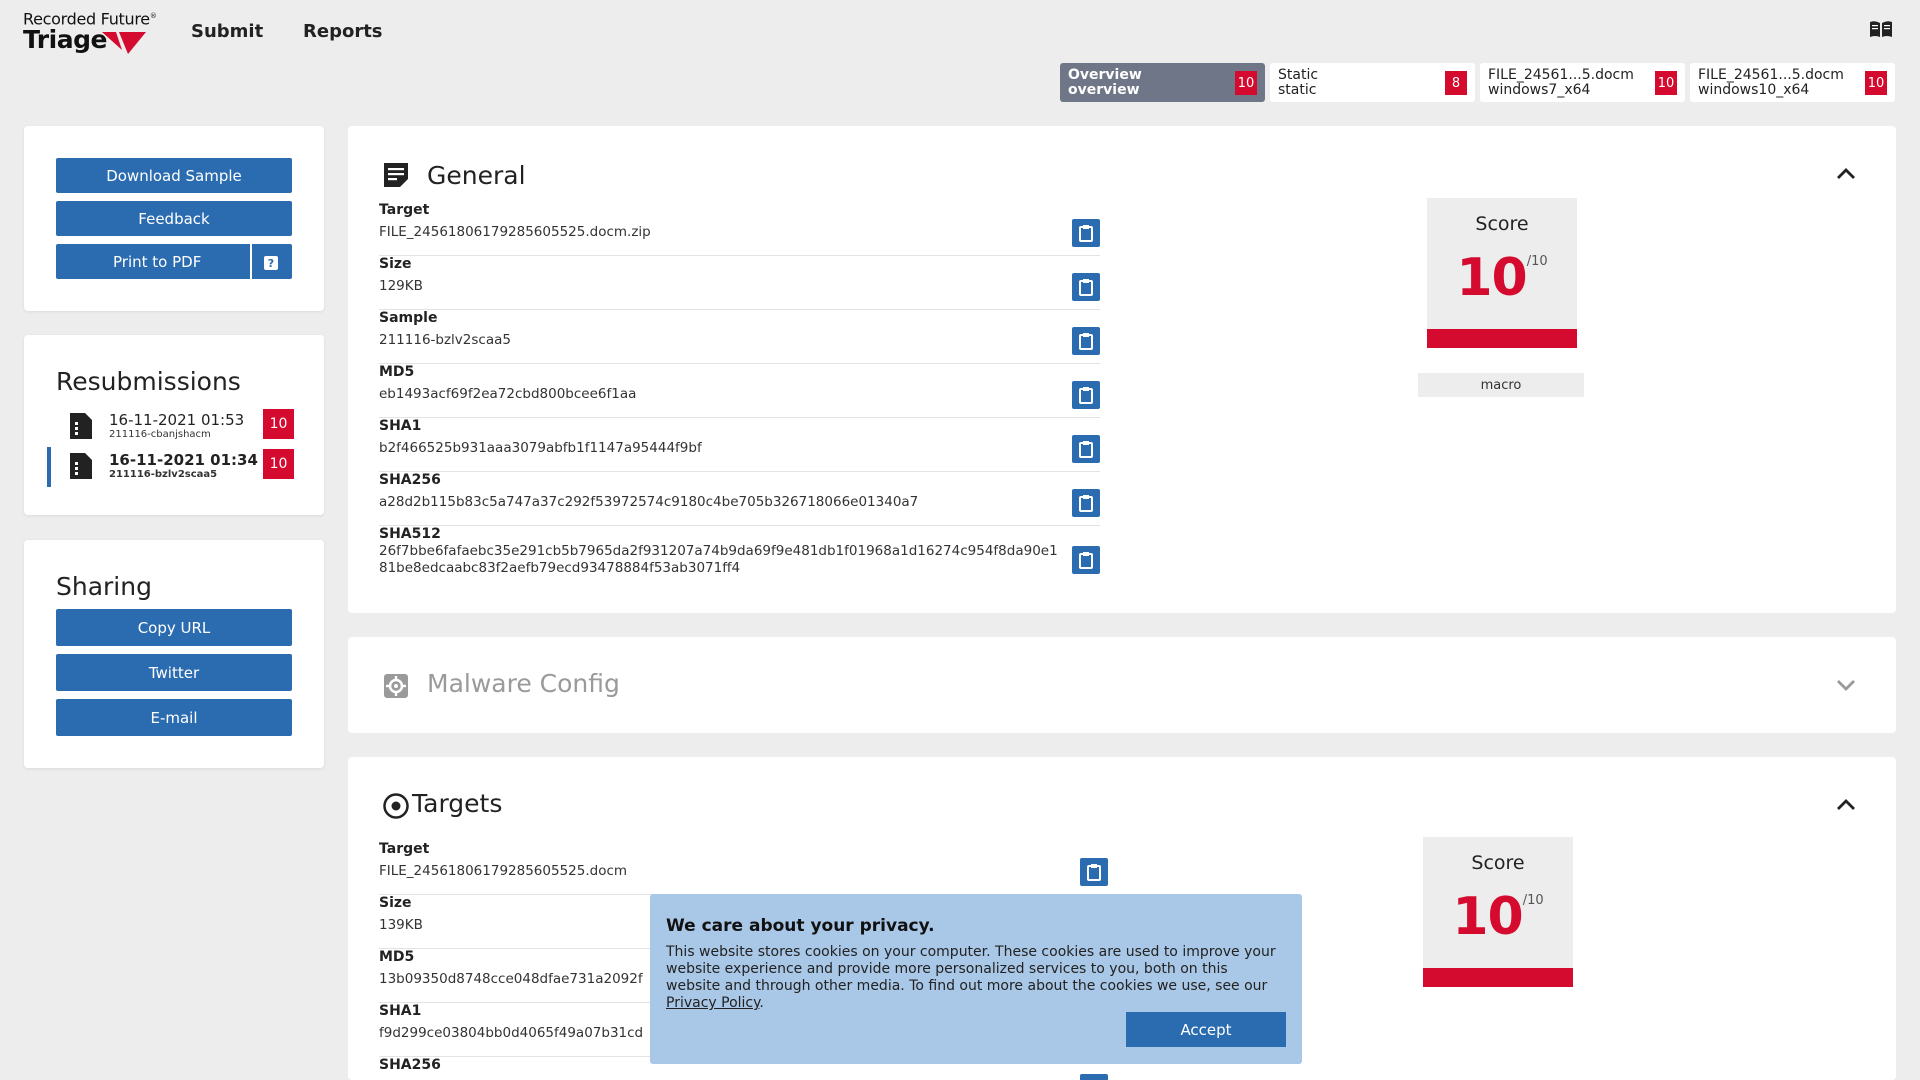 This screenshot has height=1080, width=1920. What do you see at coordinates (445, 340) in the screenshot?
I see `field-value: 211116-bzlv2scaa5` at bounding box center [445, 340].